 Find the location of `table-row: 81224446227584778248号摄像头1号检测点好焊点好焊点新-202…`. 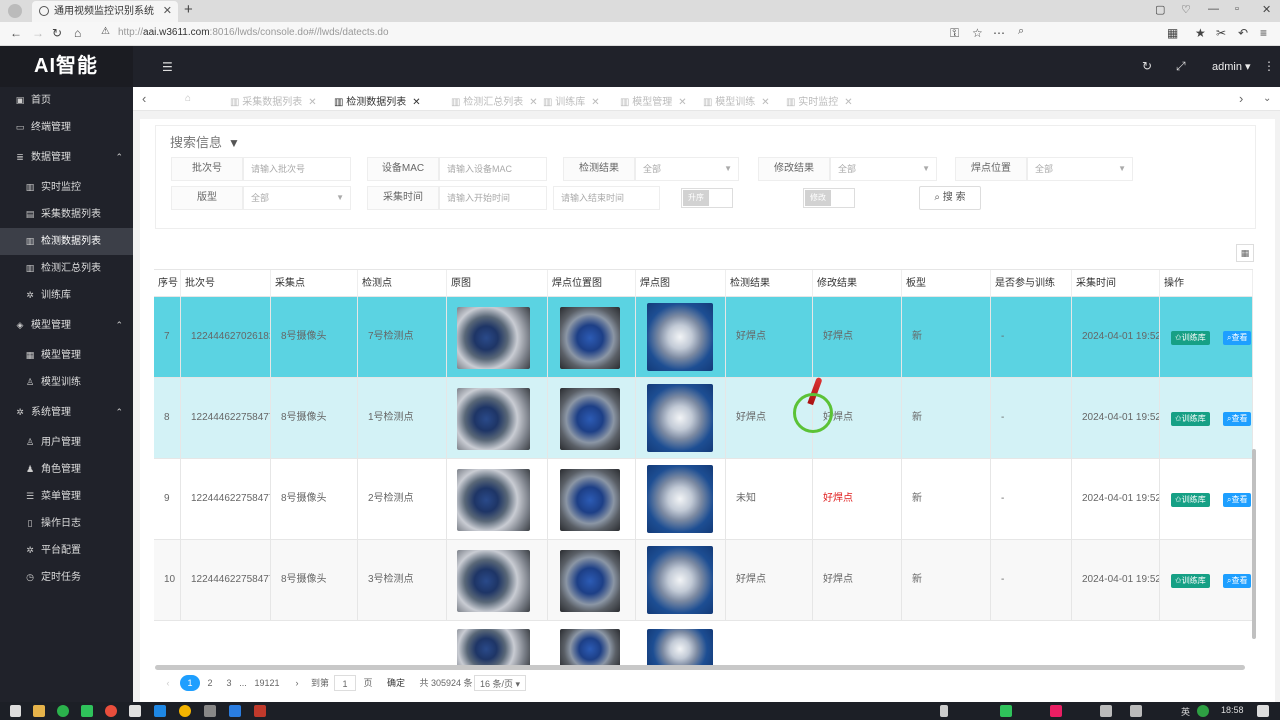

table-row: 81224446227584778248号摄像头1号检测点好焊点好焊点新-202… is located at coordinates (703, 418).